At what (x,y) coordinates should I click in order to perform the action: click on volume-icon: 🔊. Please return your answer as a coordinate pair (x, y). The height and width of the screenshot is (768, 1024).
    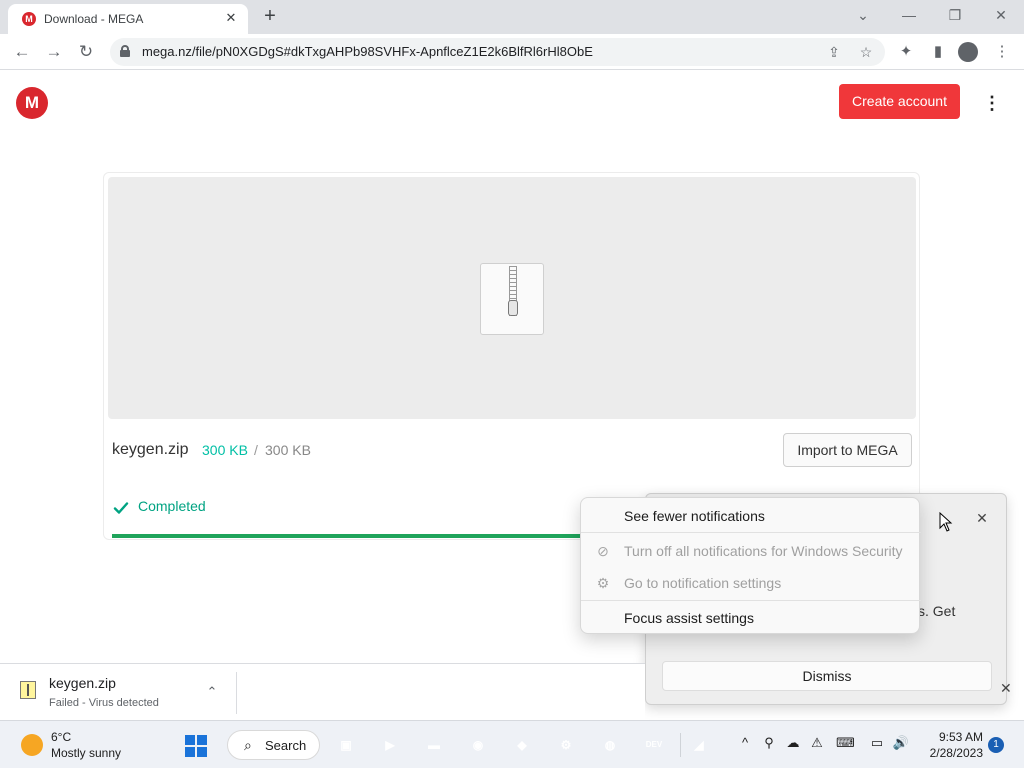
    Looking at the image, I should click on (901, 743).